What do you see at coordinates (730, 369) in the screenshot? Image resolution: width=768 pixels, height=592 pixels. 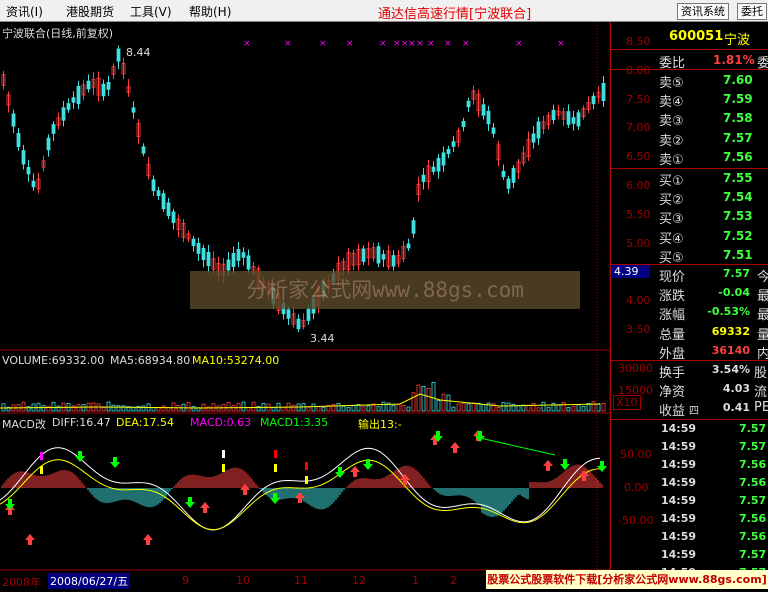 I see `fin-value: 3.54%` at bounding box center [730, 369].